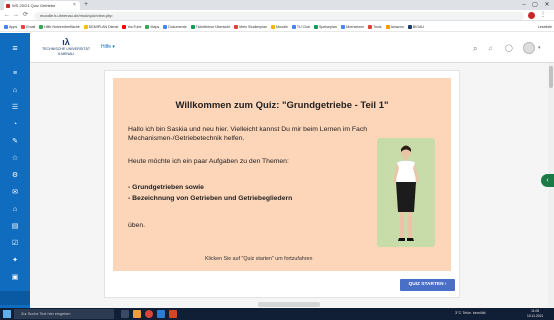 This screenshot has width=554, height=320. What do you see at coordinates (125, 314) in the screenshot?
I see `task-view-icon` at bounding box center [125, 314].